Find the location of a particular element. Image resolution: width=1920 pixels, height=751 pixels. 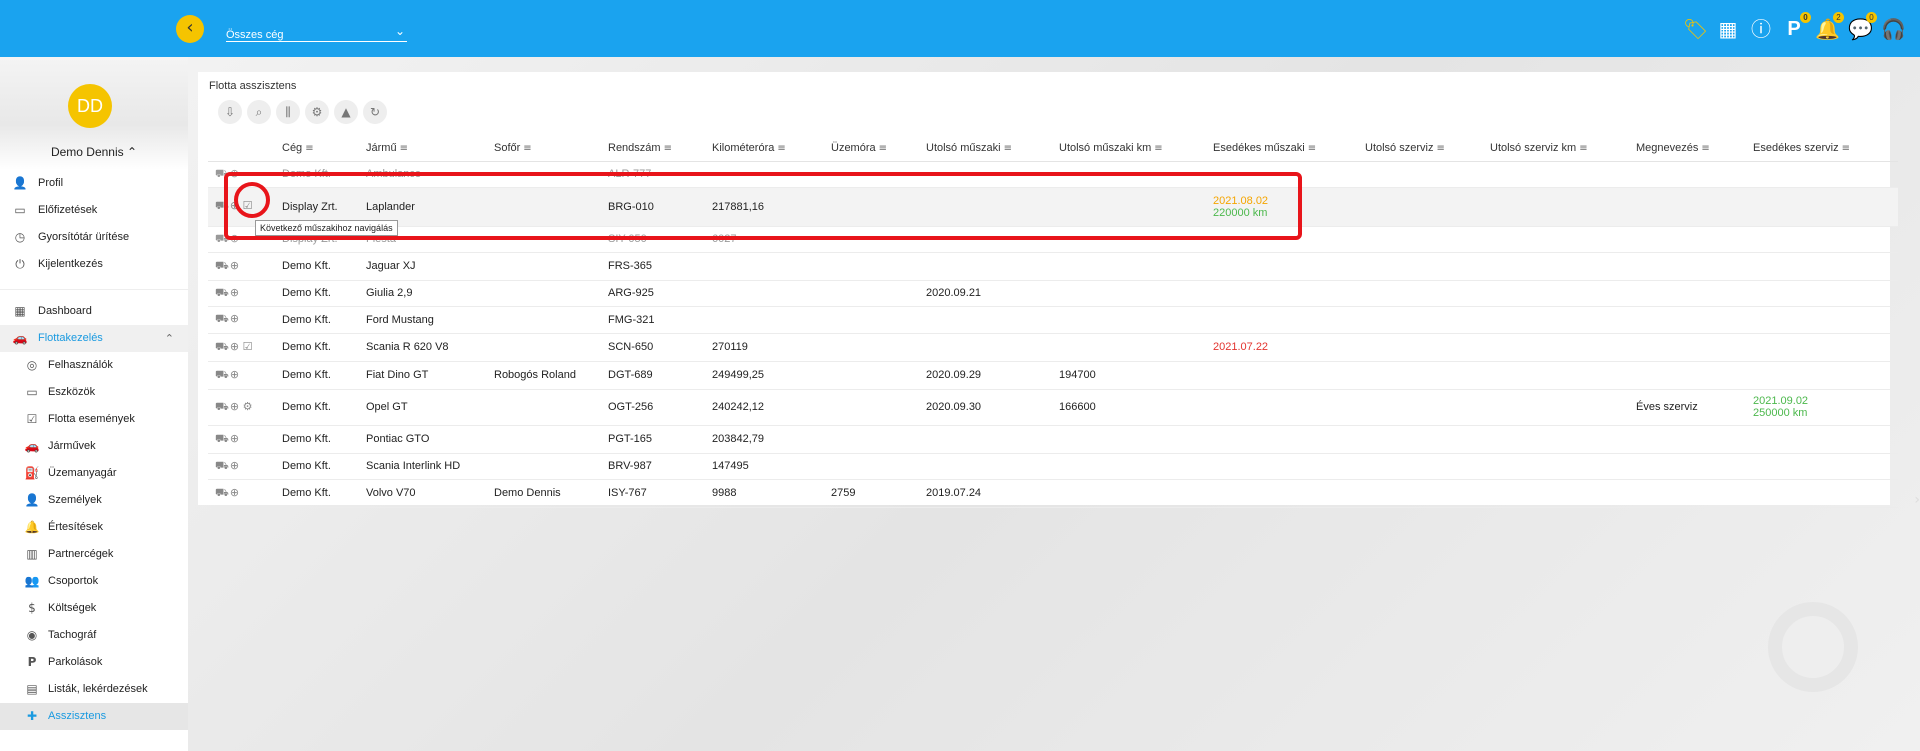

headset-icon: 🎧 is located at coordinates (1893, 29).